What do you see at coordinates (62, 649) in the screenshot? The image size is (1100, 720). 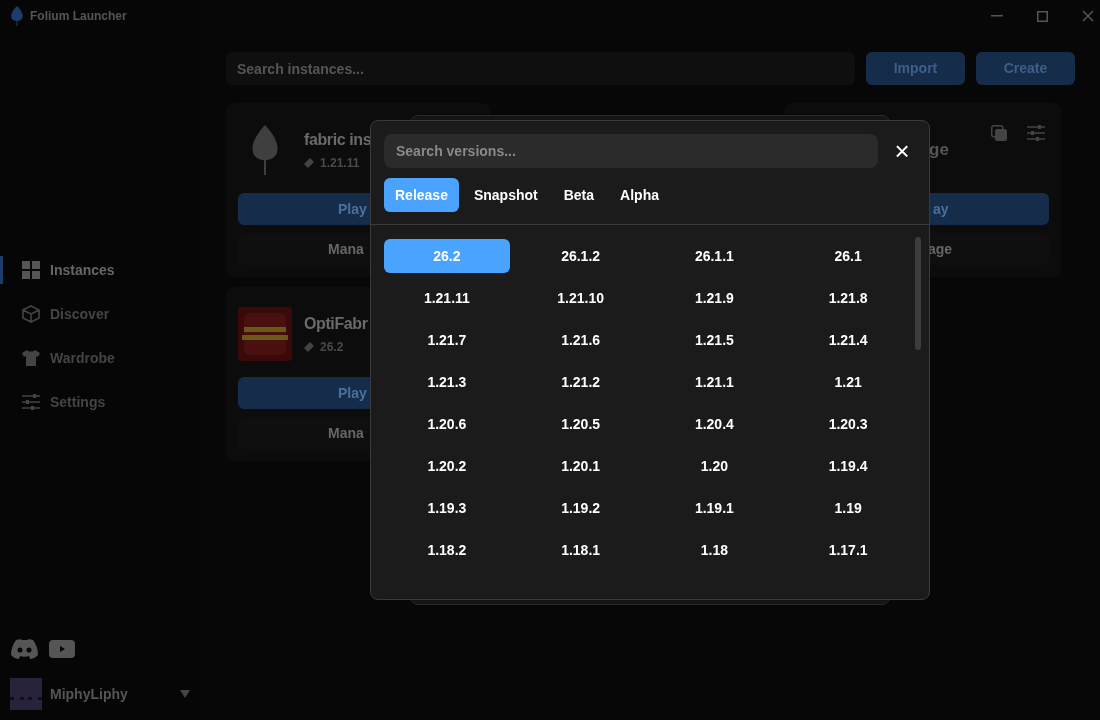 I see `youtube-icon` at bounding box center [62, 649].